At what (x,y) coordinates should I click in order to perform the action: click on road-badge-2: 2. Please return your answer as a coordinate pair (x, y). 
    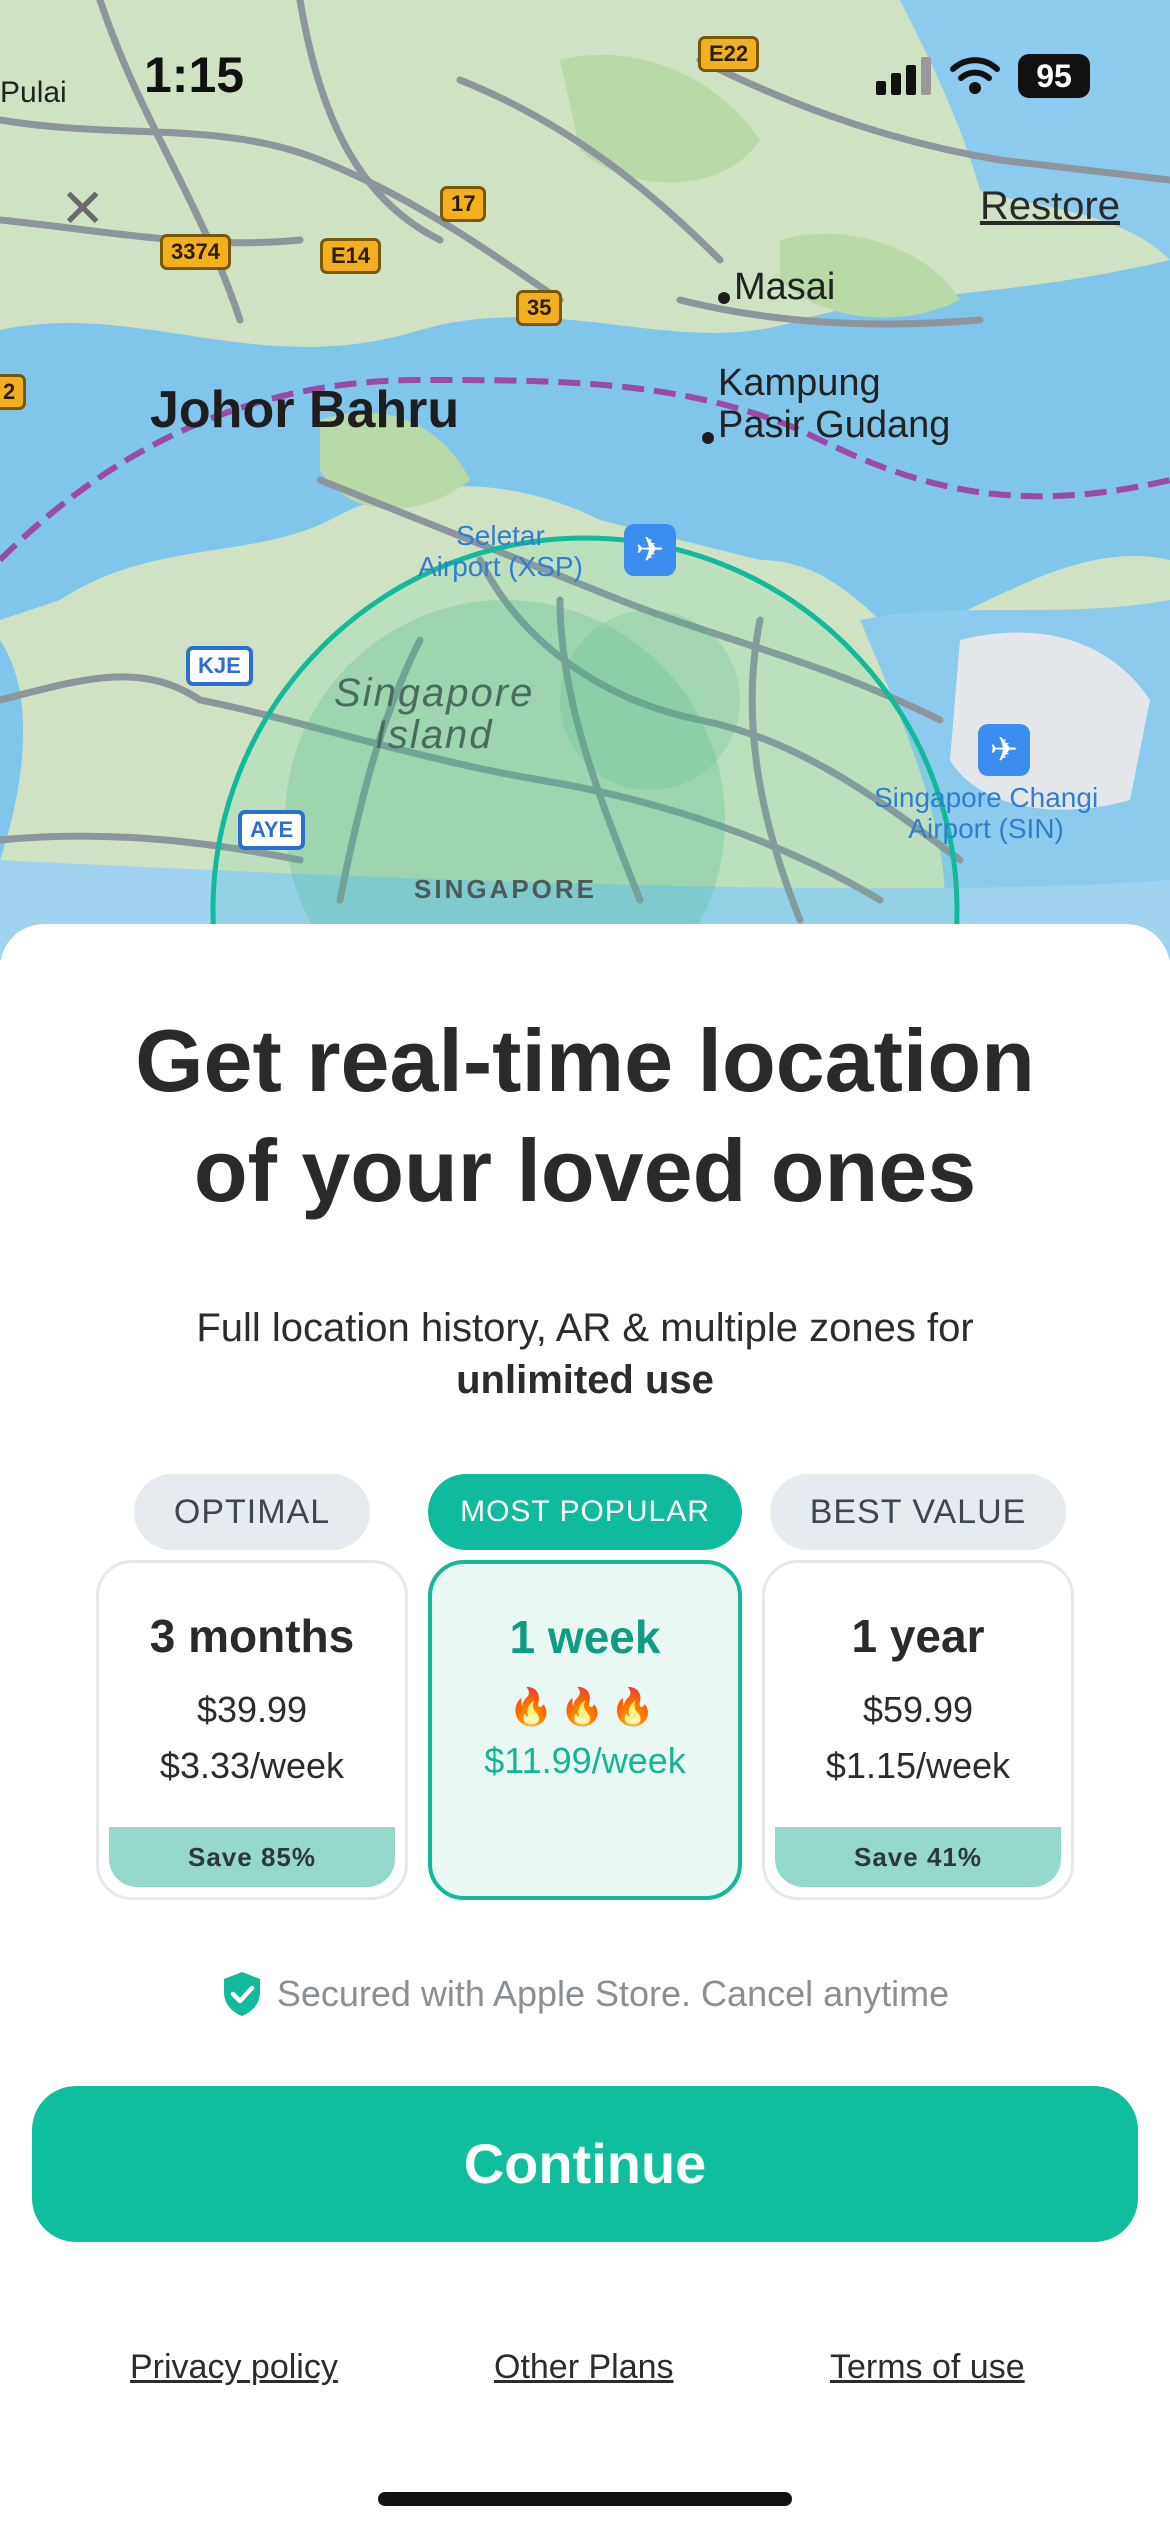
    Looking at the image, I should click on (13, 392).